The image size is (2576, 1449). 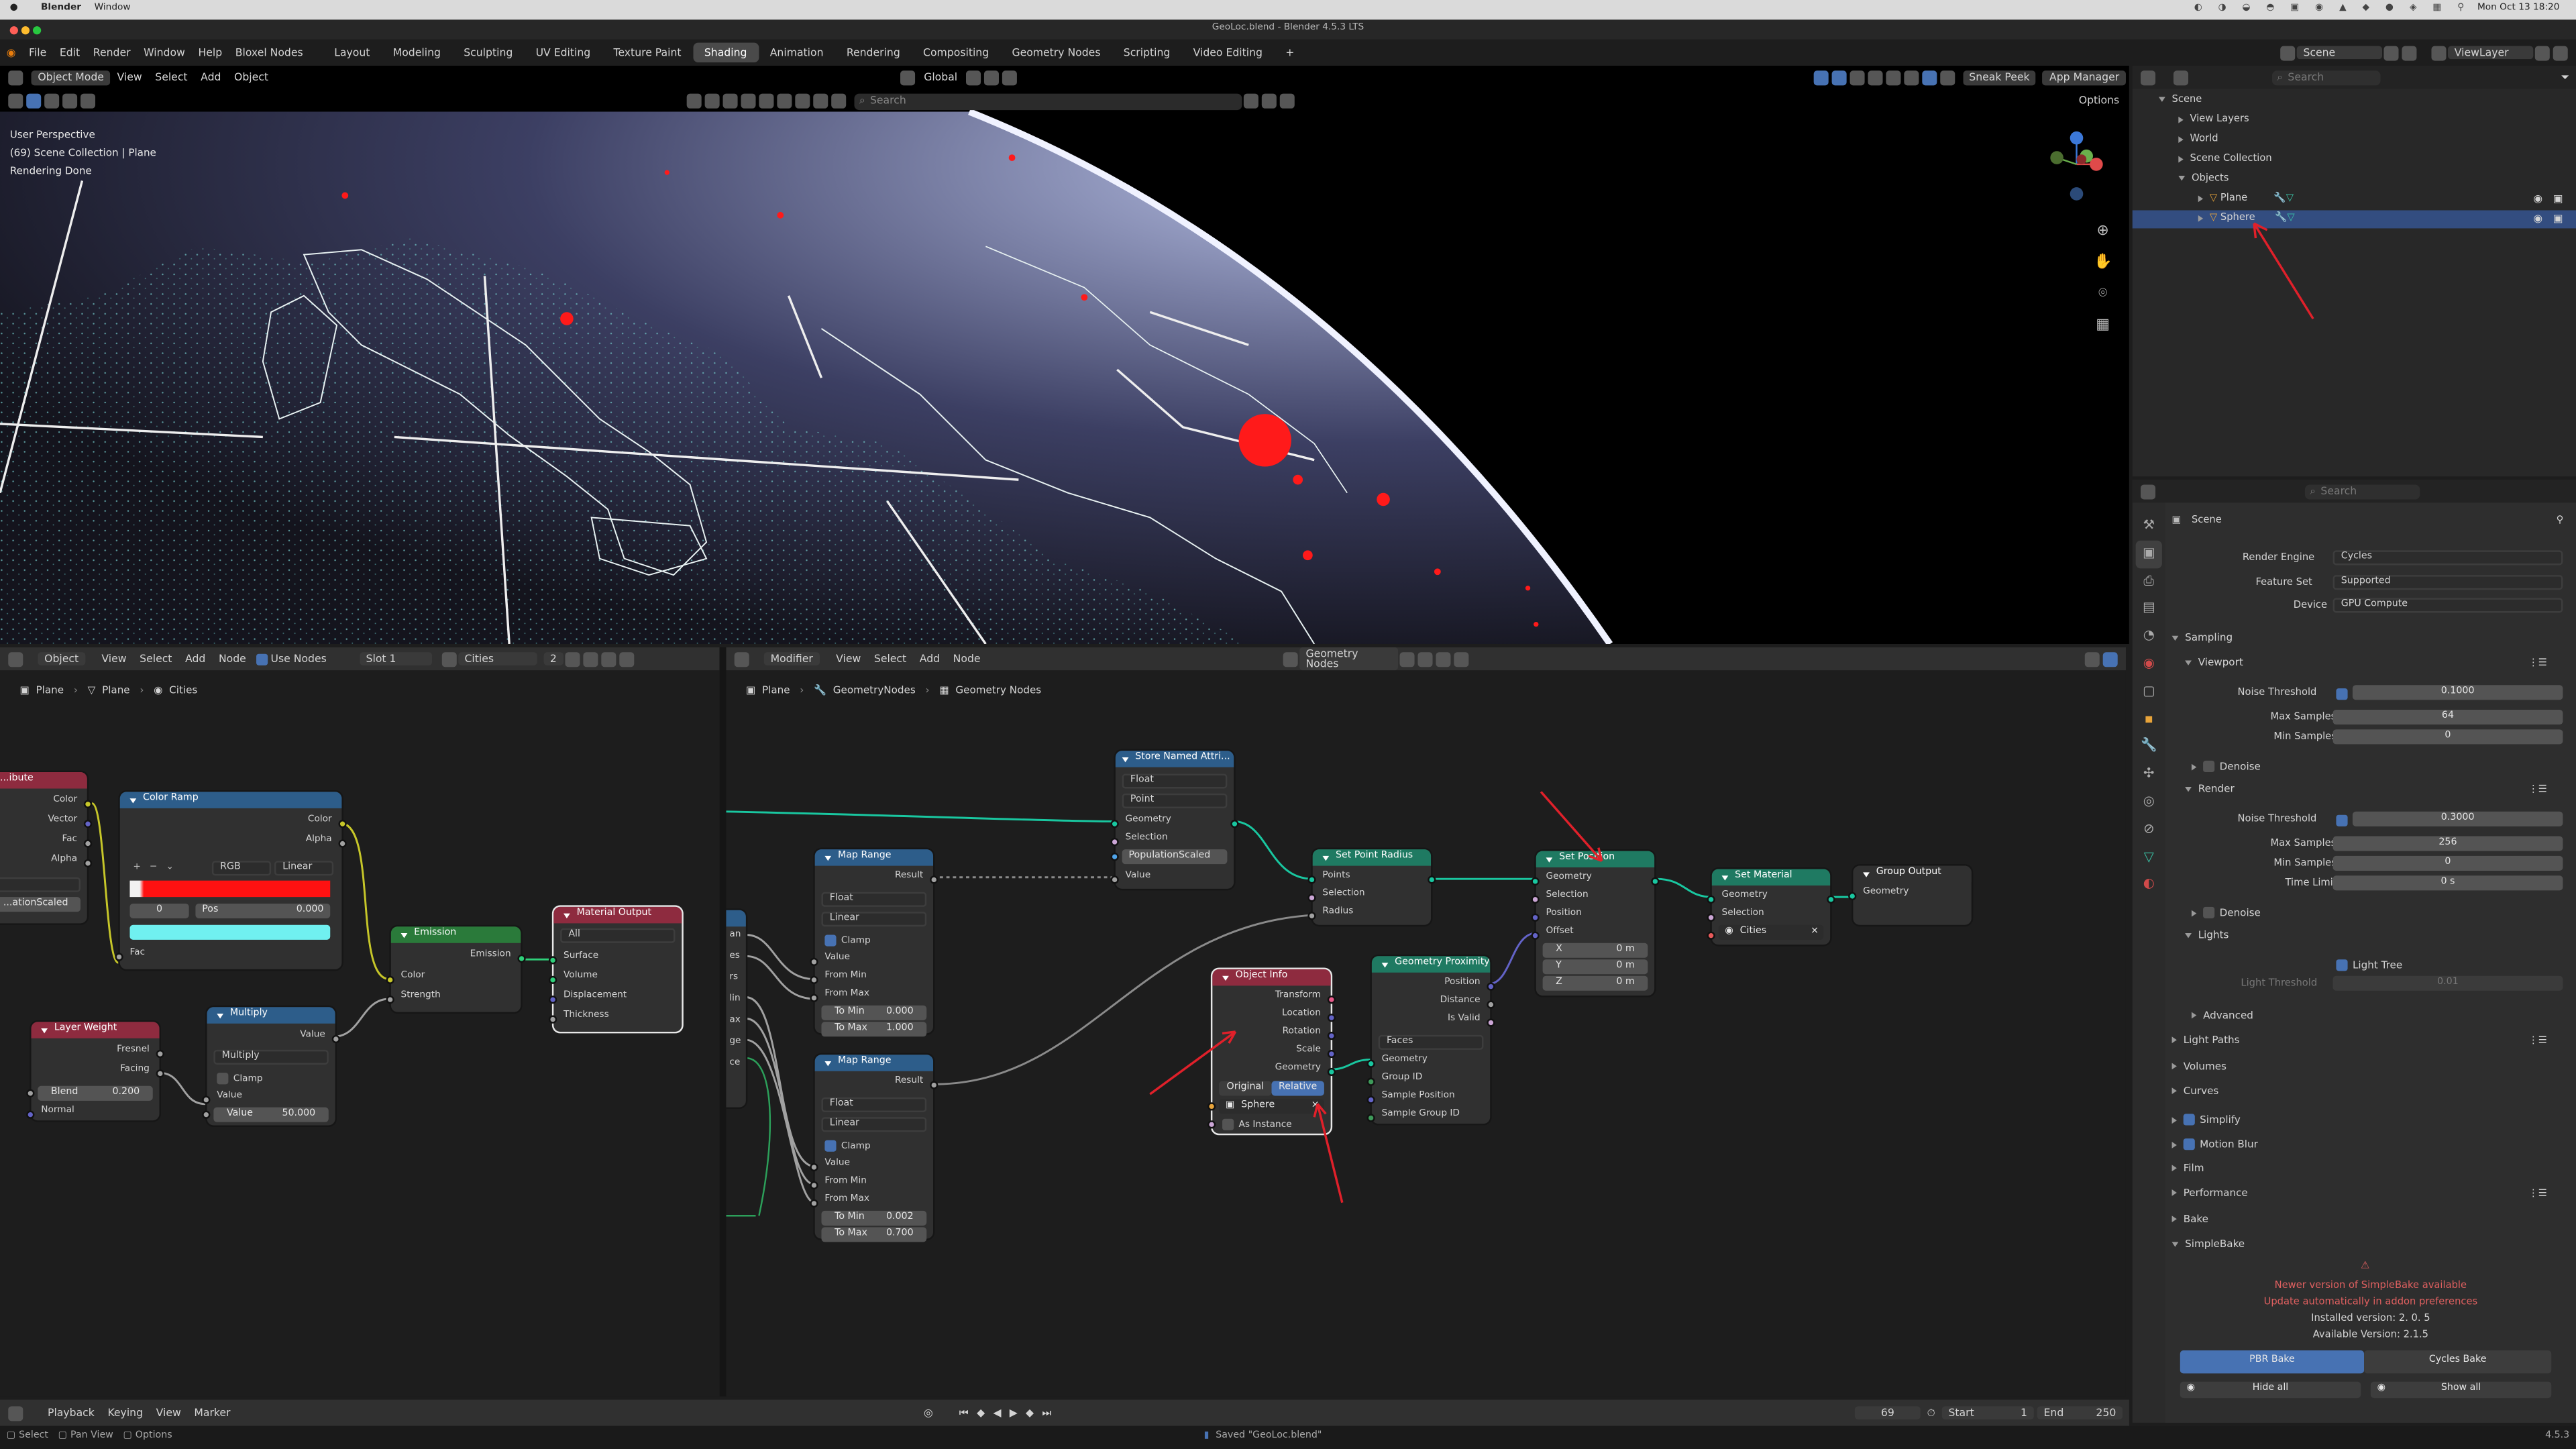 I want to click on timeline-menu-keying: Keying, so click(x=125, y=1412).